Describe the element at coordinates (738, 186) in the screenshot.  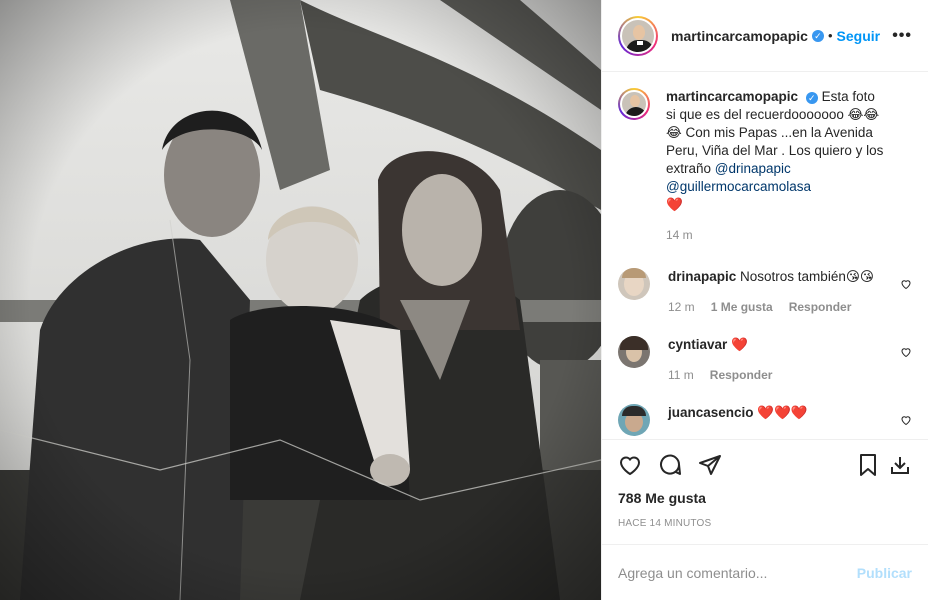
I see `mention-guillermocarcamolasa: @guillermocarcamolasa` at that location.